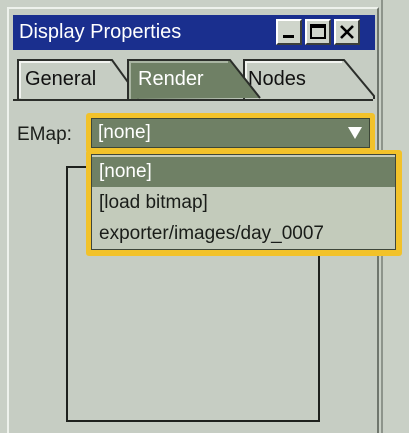  I want to click on window-title: Display Properties, so click(100, 32).